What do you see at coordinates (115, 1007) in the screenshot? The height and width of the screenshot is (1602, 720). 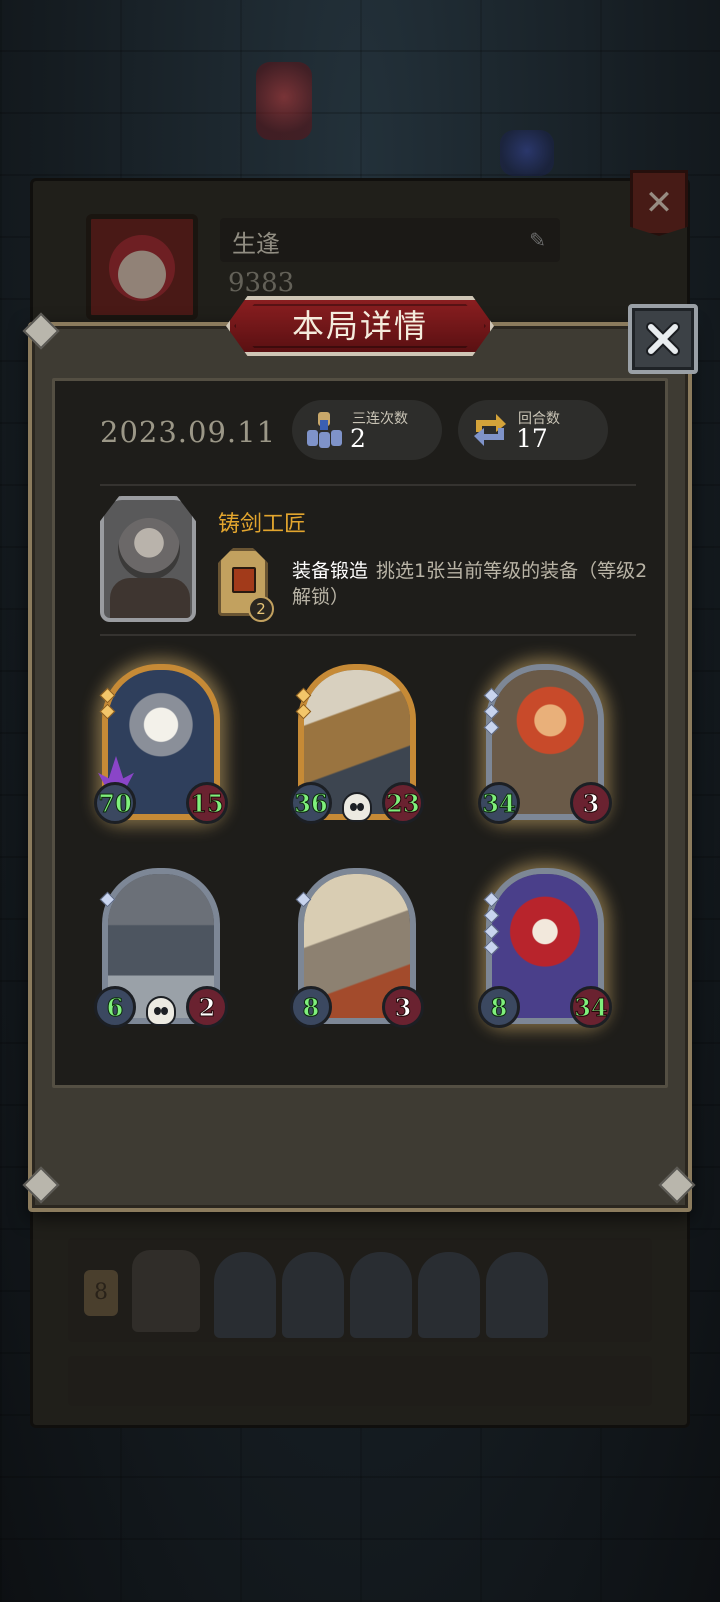 I see `attack-value: 6` at bounding box center [115, 1007].